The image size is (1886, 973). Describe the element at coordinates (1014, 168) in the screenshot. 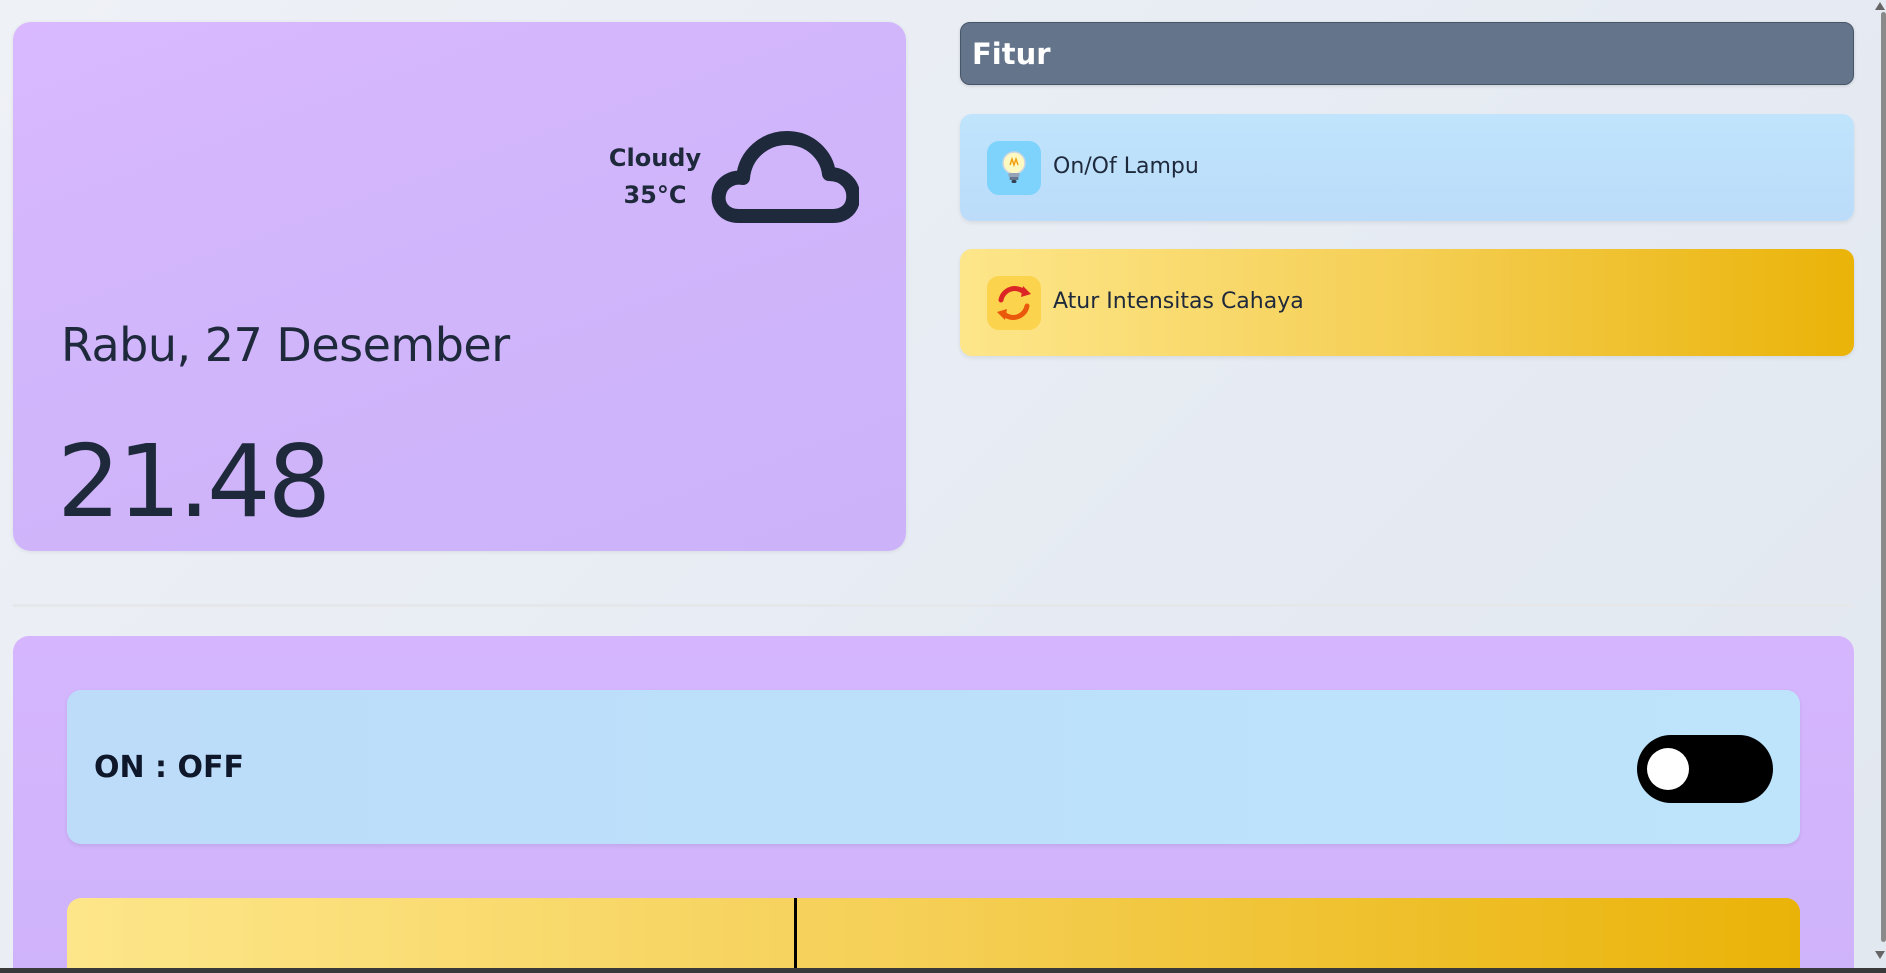

I see `light-bulb-icon` at that location.